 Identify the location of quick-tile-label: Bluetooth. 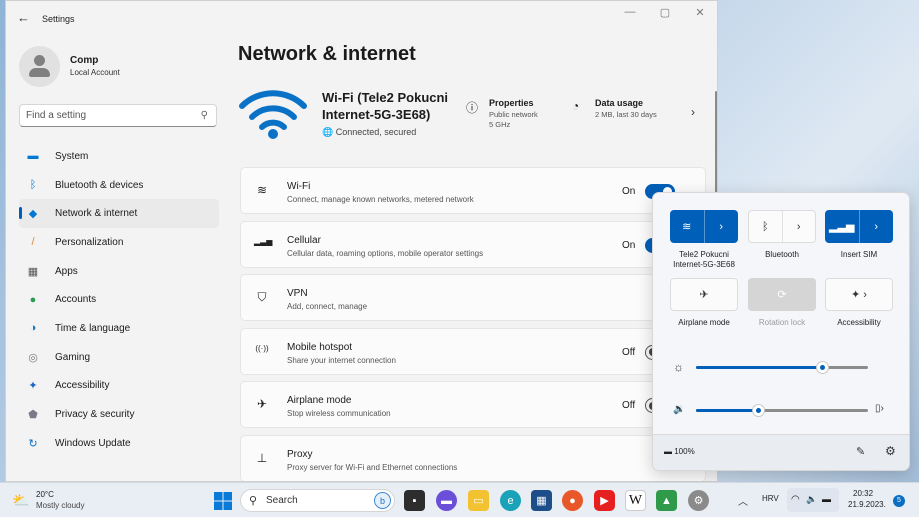
(782, 254).